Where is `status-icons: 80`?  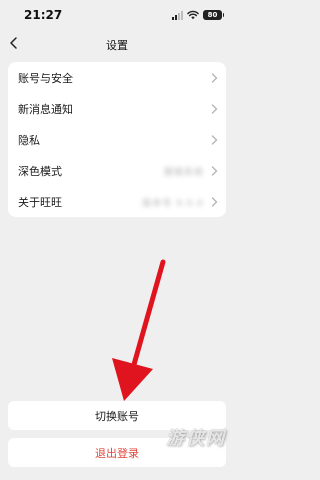
status-icons: 80 is located at coordinates (198, 15).